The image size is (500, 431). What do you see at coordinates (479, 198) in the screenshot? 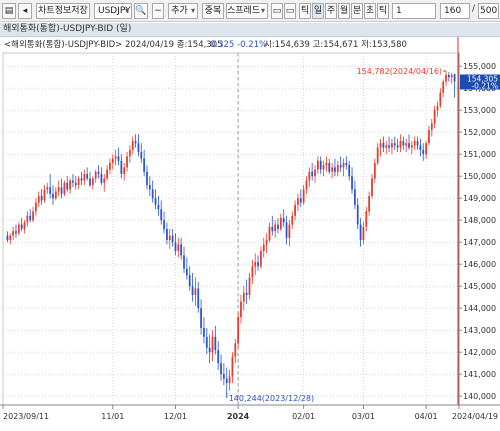
I see `y-tick-label: 149,000` at bounding box center [479, 198].